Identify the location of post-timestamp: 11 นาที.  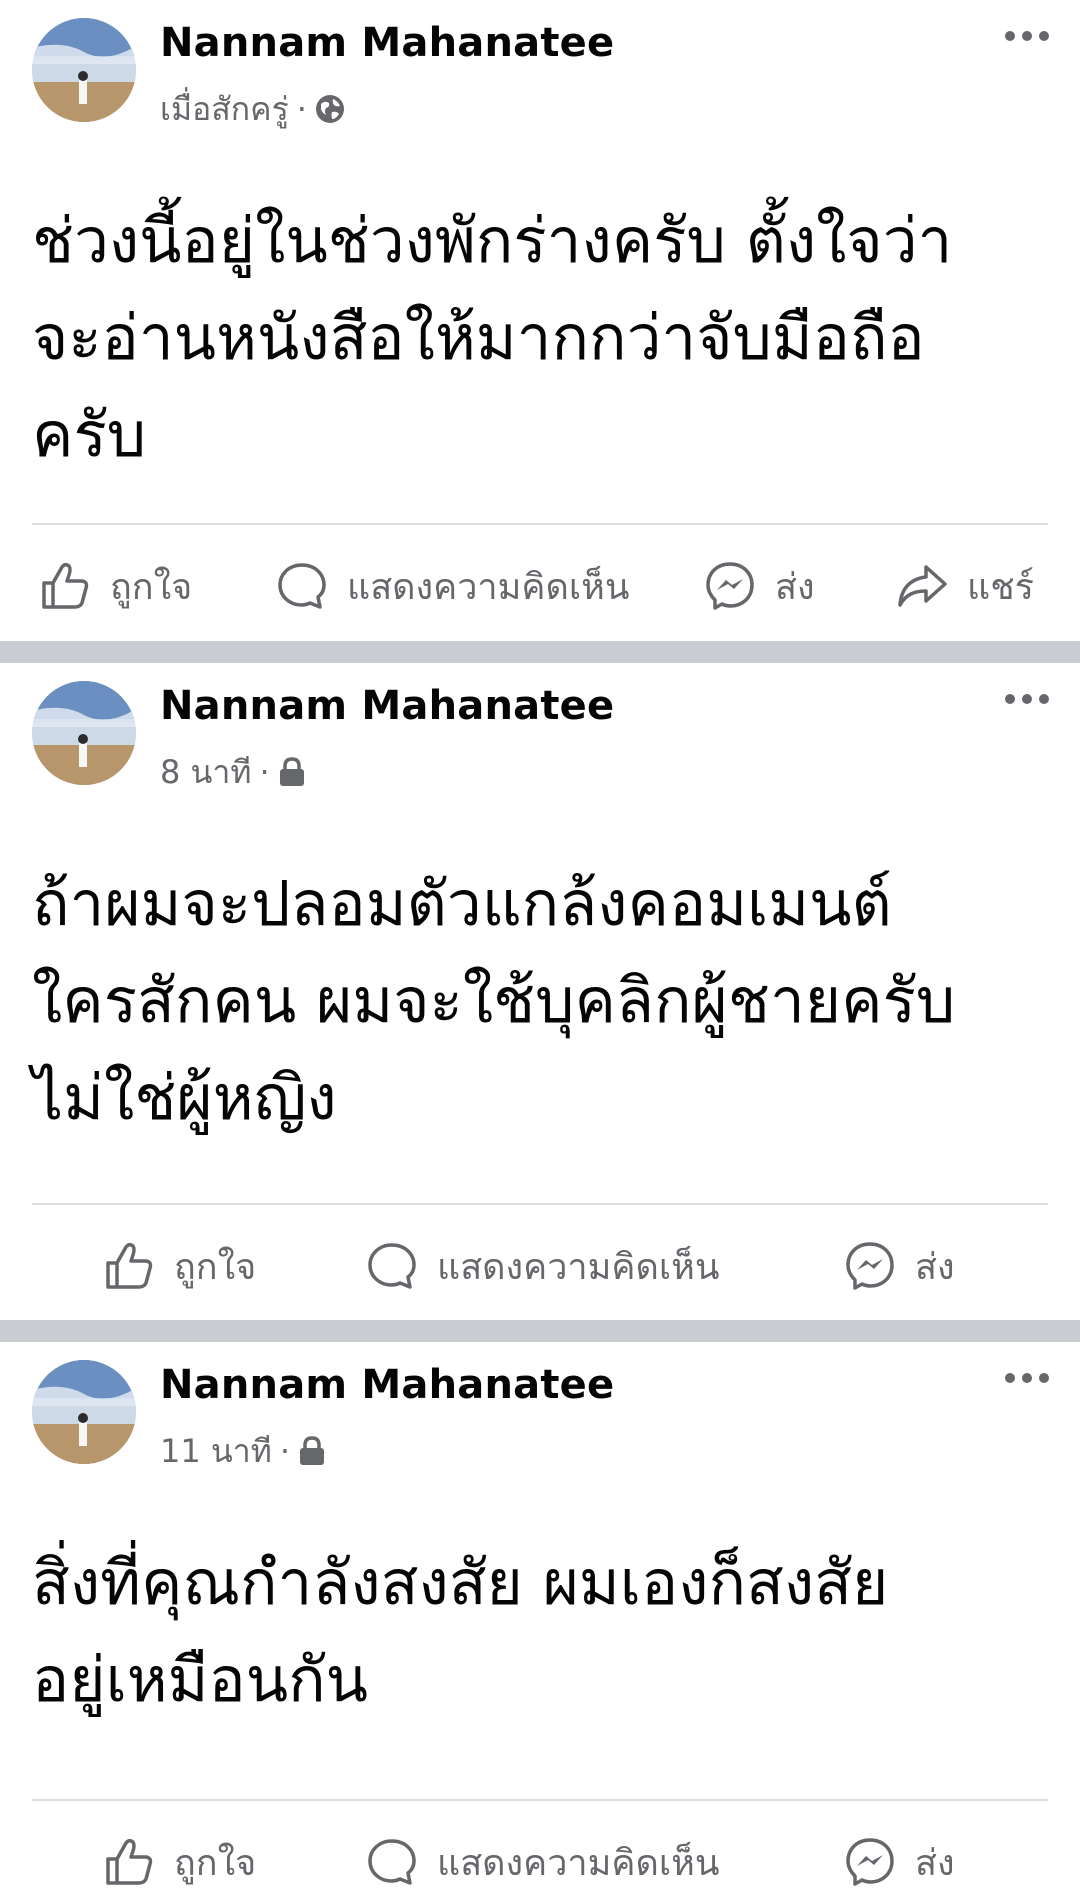
(216, 1451).